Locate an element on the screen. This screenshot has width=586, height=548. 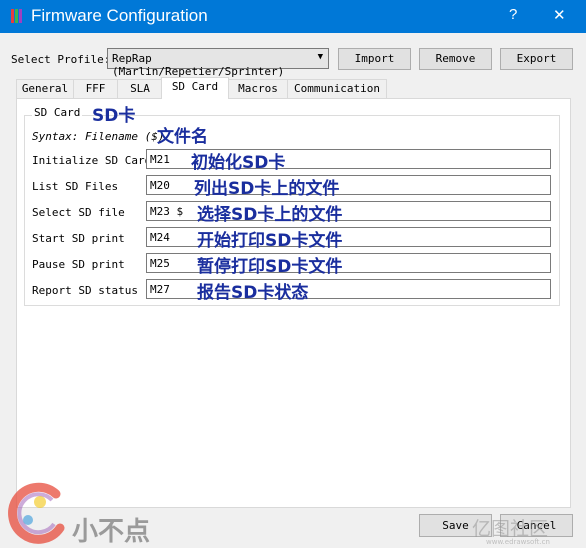
close-button: ✕ is located at coordinates (559, 15).